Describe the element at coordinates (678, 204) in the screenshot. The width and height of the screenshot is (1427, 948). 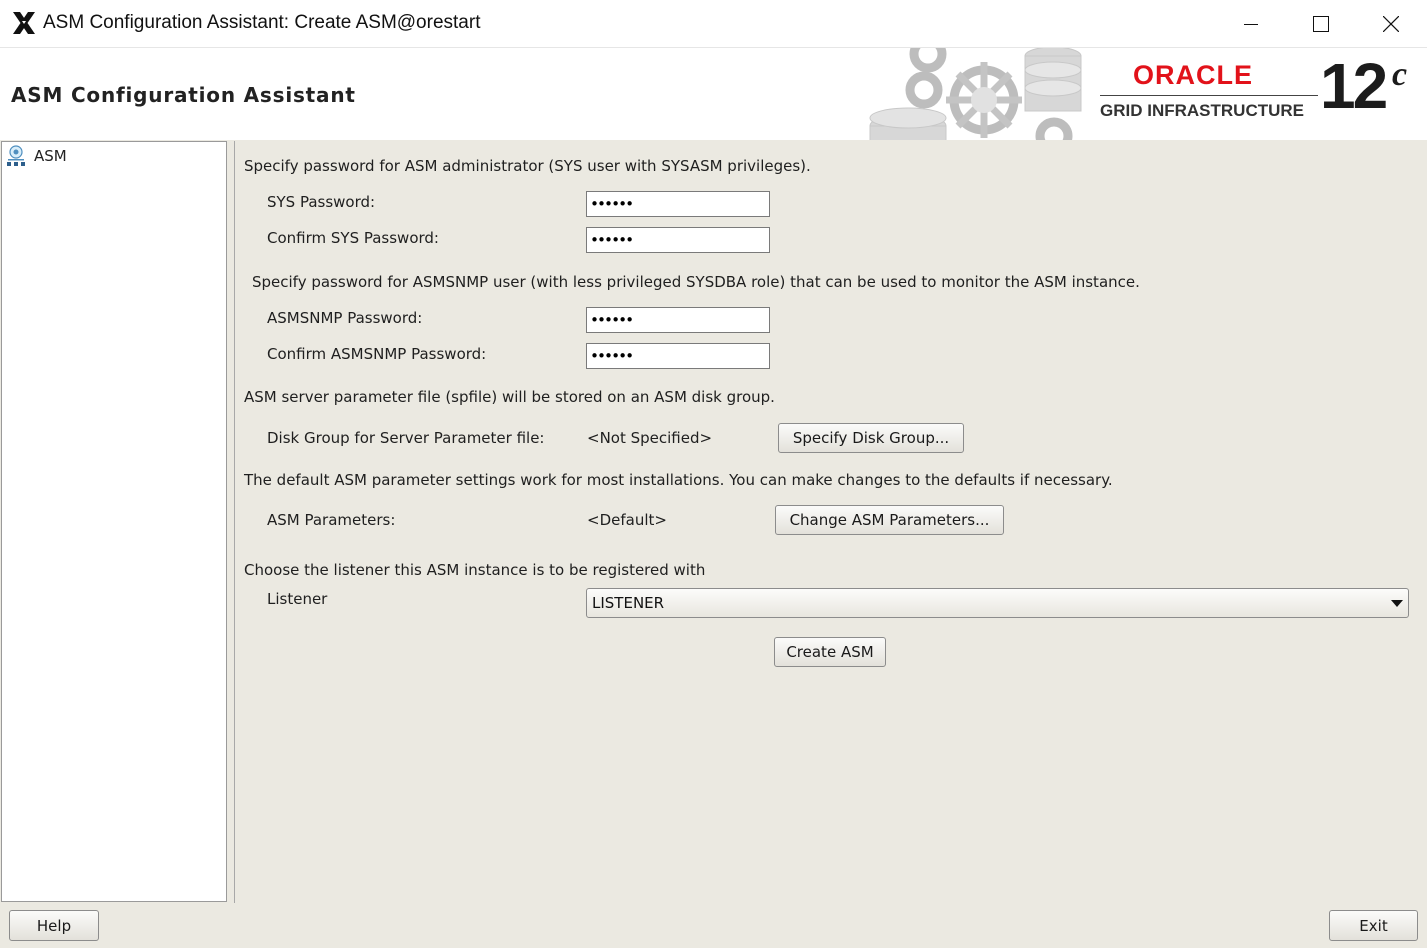
I see `sys-password-field: ••••••` at that location.